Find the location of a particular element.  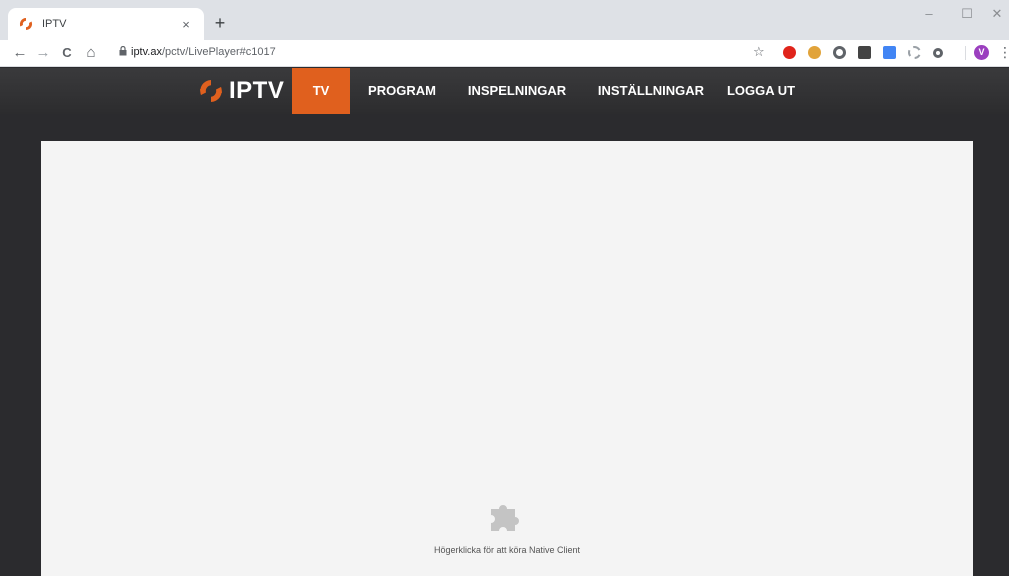

url-path: /pctv/LivePlayer#c1017 is located at coordinates (218, 52).